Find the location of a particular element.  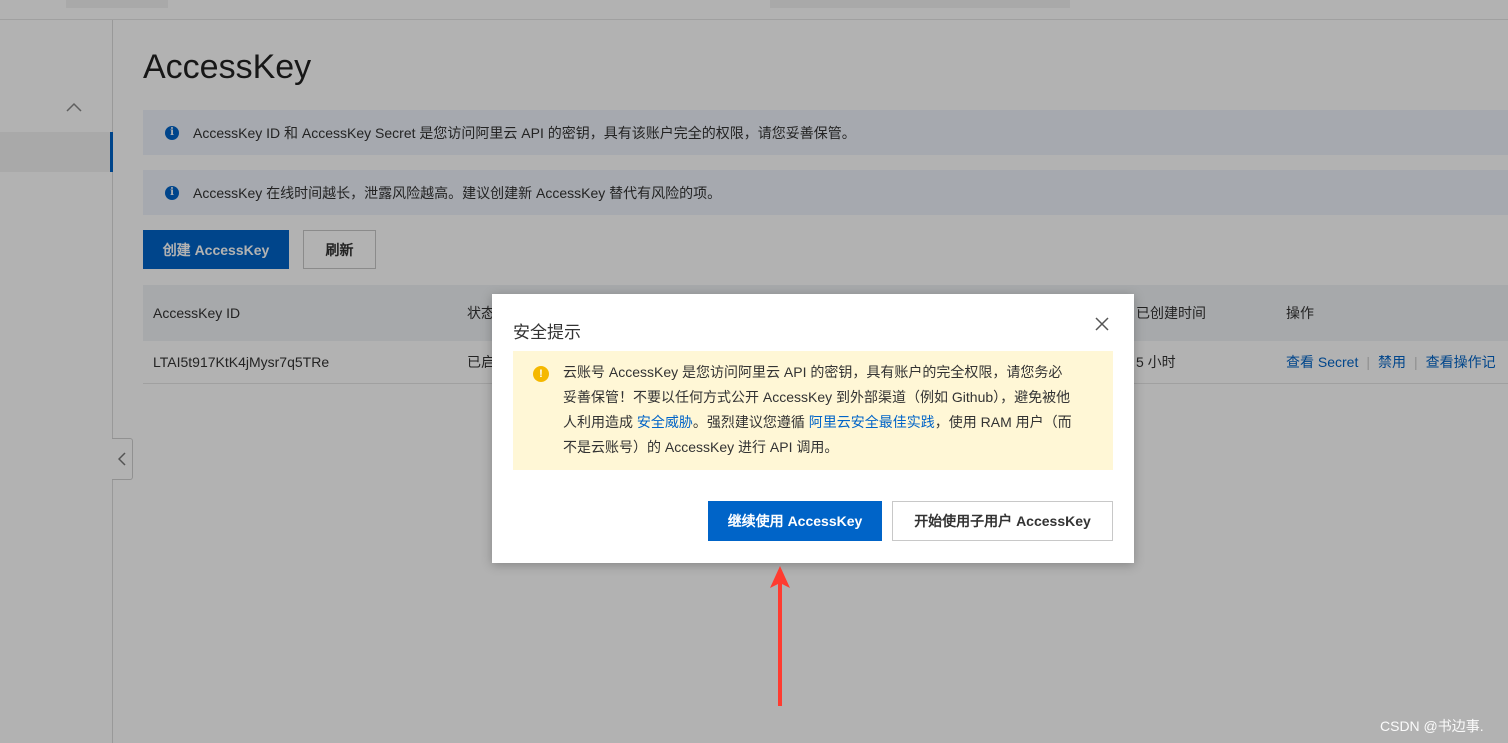

best-practice-link: 阿里云安全最佳实践 is located at coordinates (872, 422).